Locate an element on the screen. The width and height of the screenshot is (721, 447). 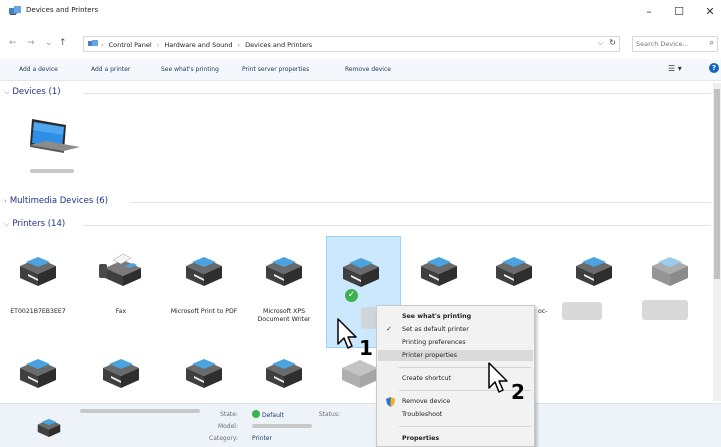
window-title: Devices and Printers is located at coordinates (62, 10).